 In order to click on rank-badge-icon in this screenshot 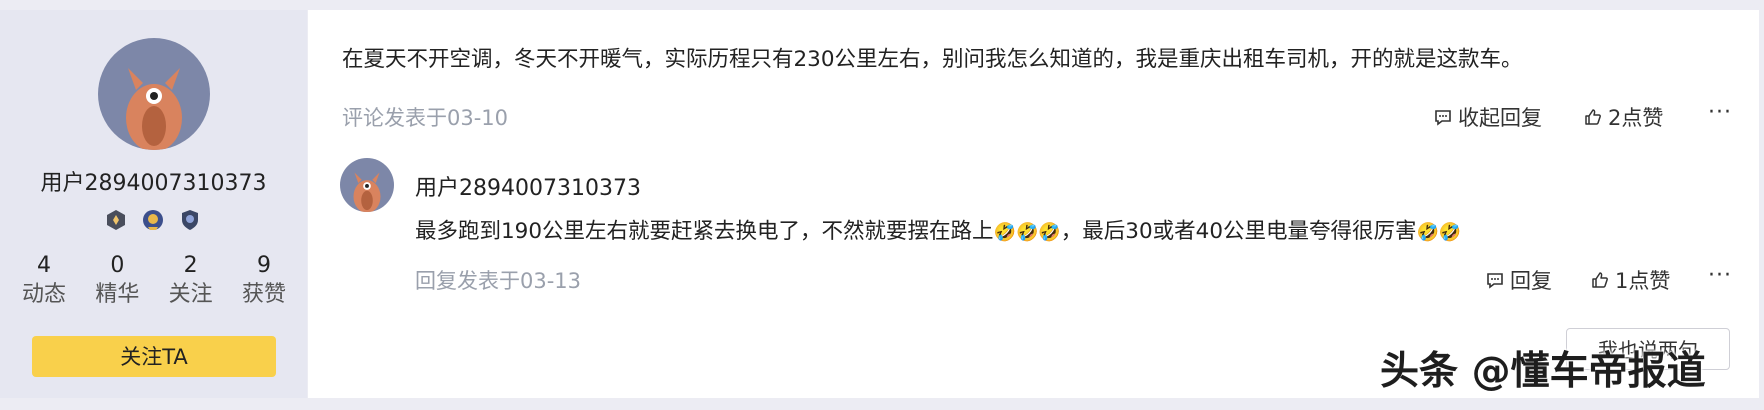, I will do `click(116, 220)`.